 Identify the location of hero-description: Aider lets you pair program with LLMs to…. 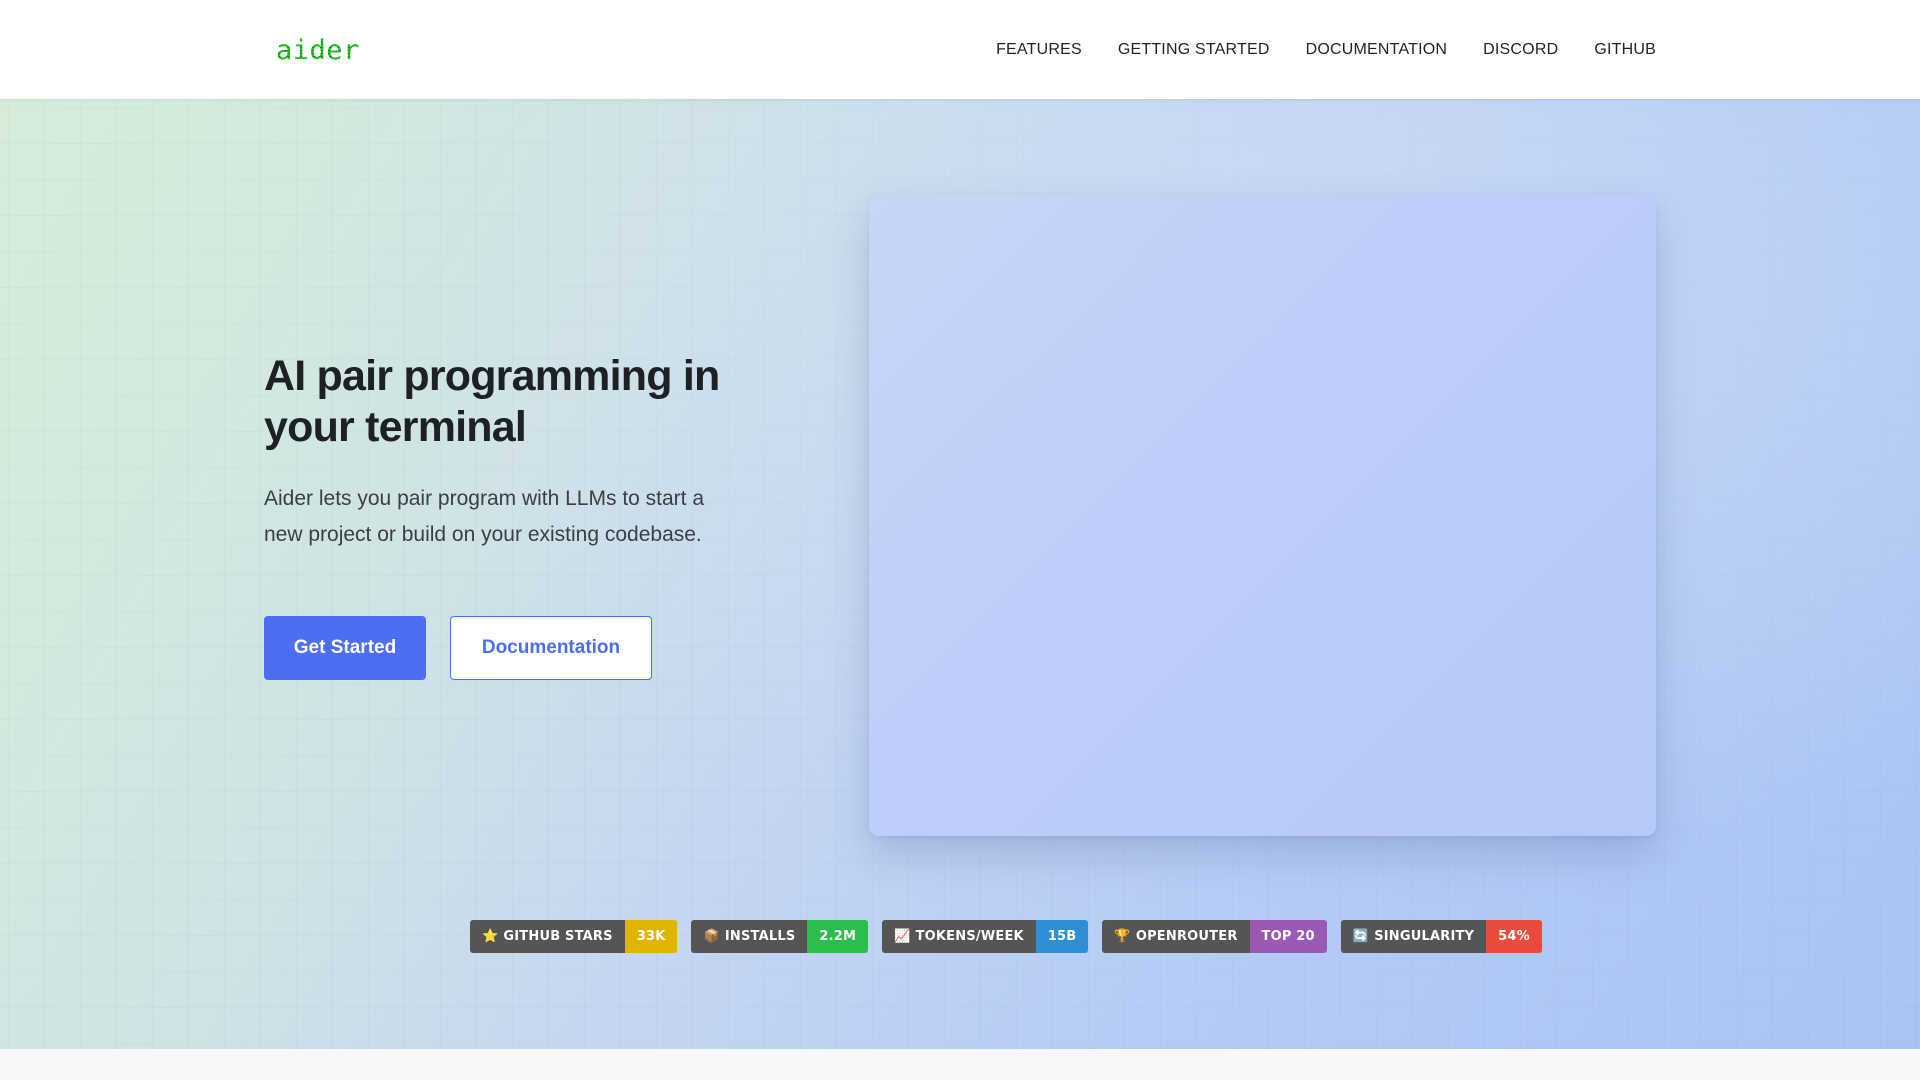
(484, 516).